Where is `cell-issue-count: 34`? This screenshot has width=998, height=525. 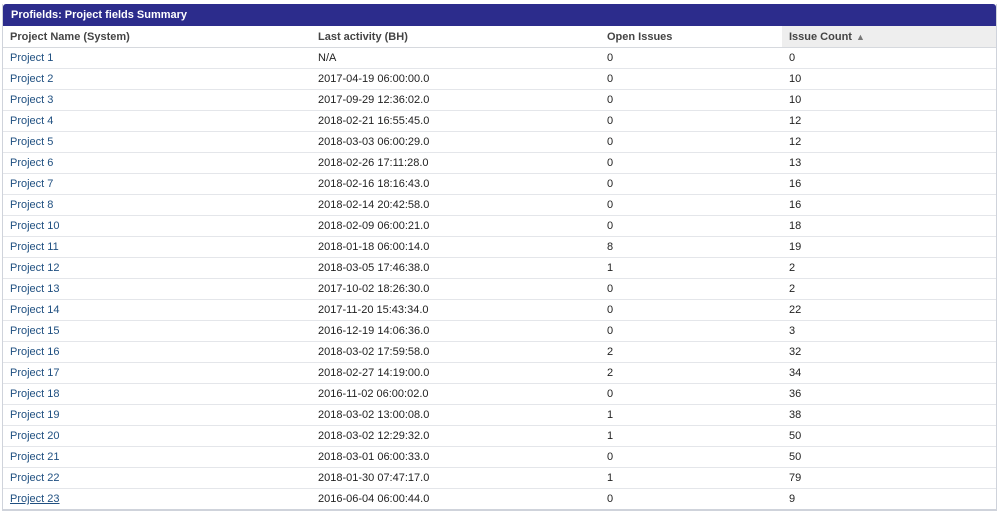 cell-issue-count: 34 is located at coordinates (889, 373).